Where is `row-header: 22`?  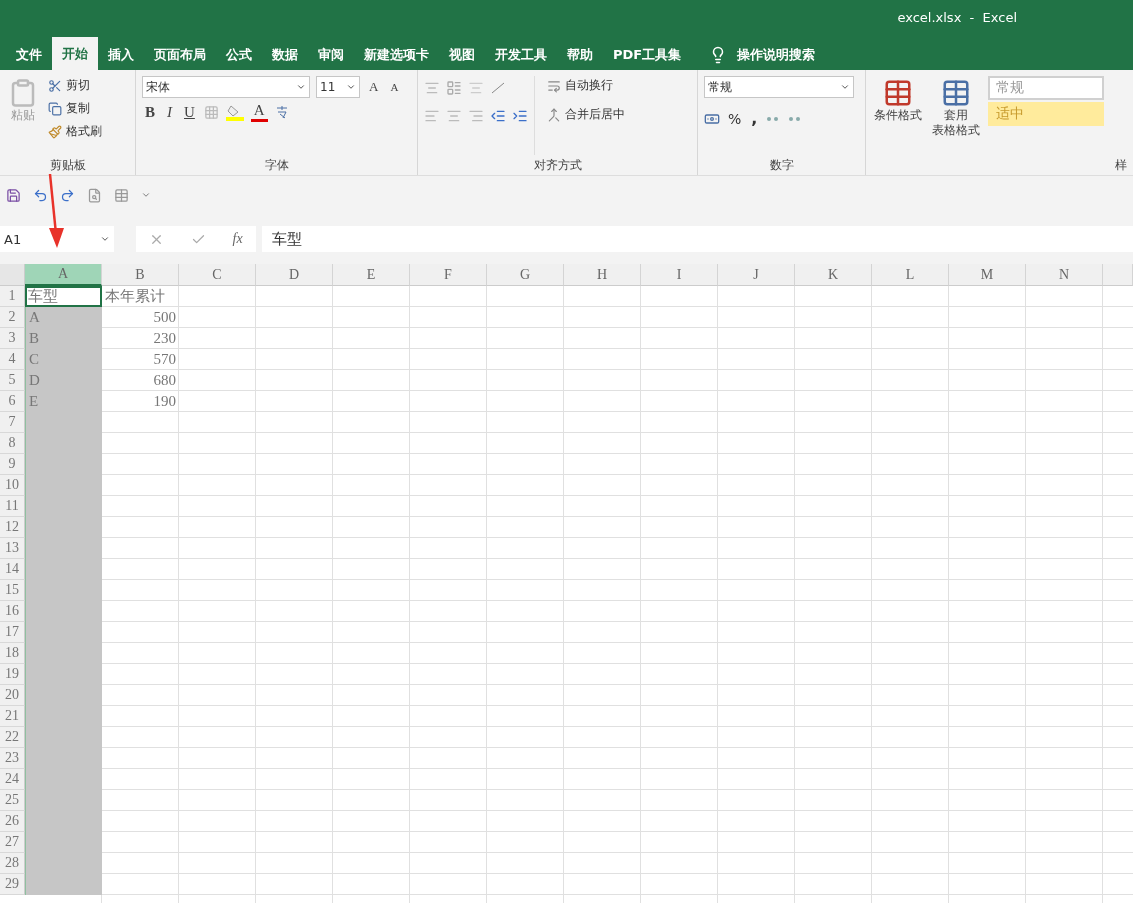 row-header: 22 is located at coordinates (12, 737).